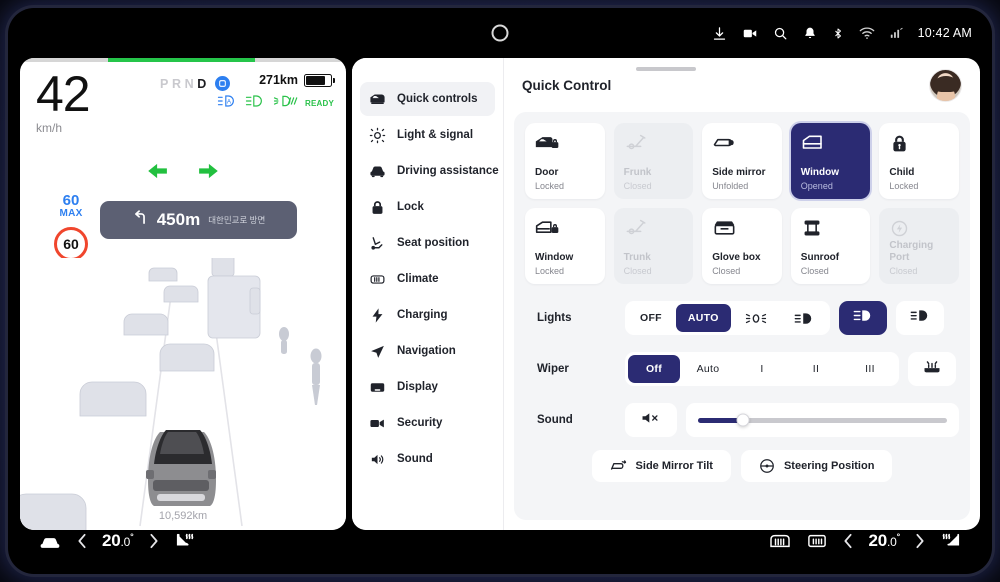  Describe the element at coordinates (920, 541) in the screenshot. I see `temp-increase-right-button` at that location.